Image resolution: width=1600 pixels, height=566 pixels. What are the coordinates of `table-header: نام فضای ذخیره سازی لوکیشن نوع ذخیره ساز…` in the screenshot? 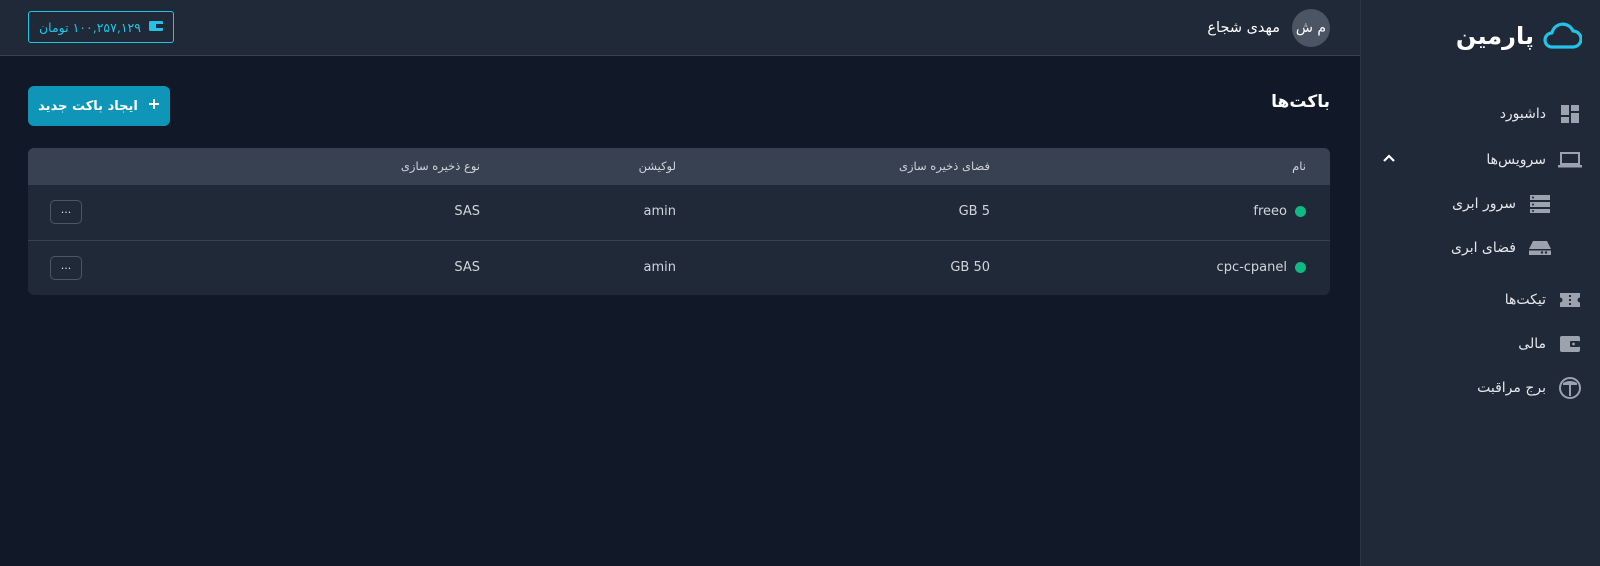 It's located at (679, 166).